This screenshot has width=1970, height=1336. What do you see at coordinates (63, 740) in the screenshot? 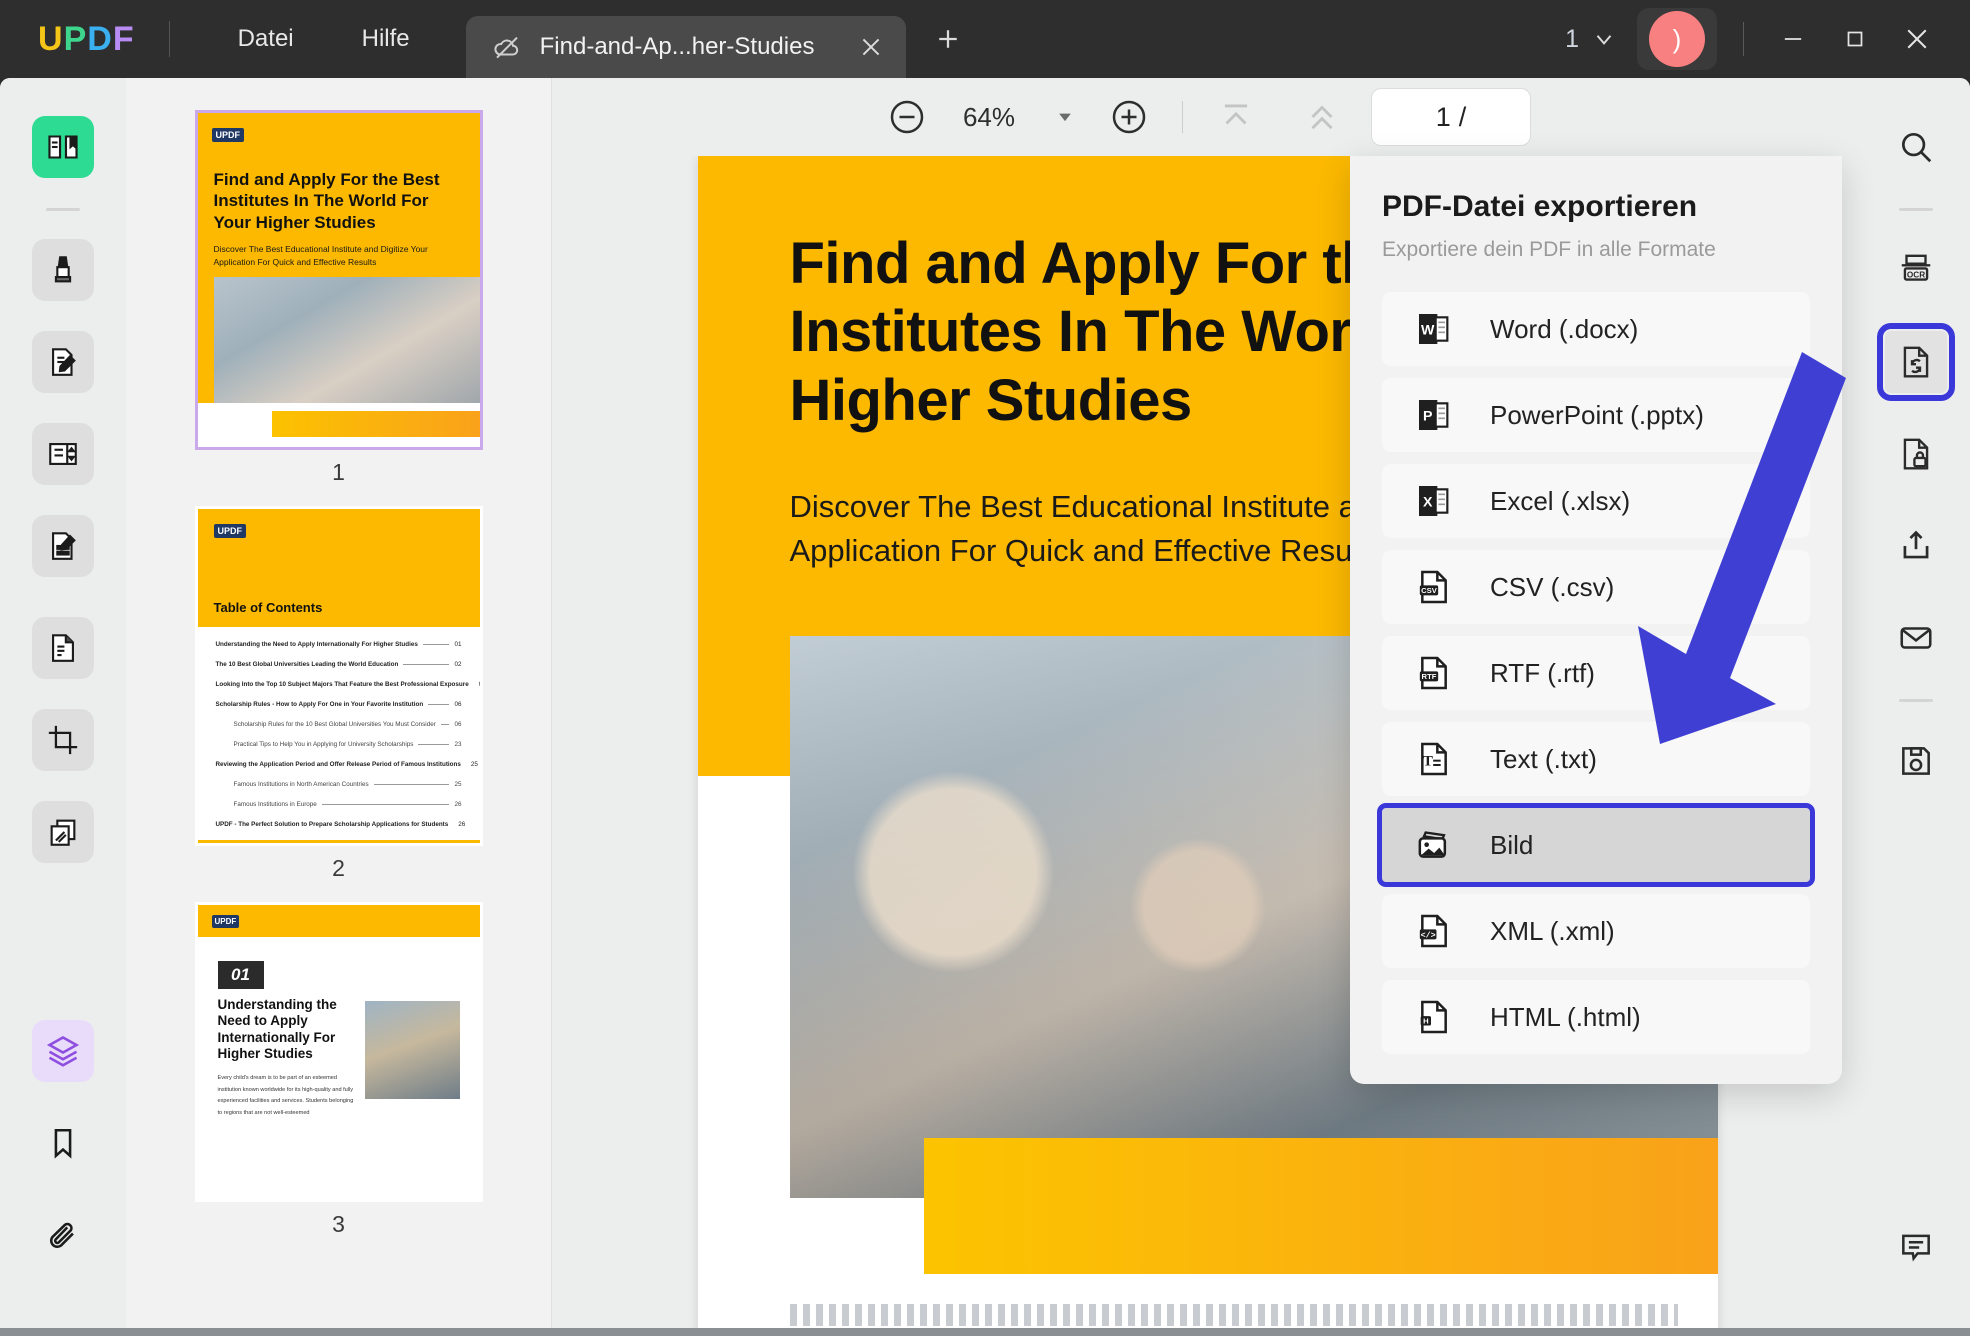
I see `sidebar-item-crop` at bounding box center [63, 740].